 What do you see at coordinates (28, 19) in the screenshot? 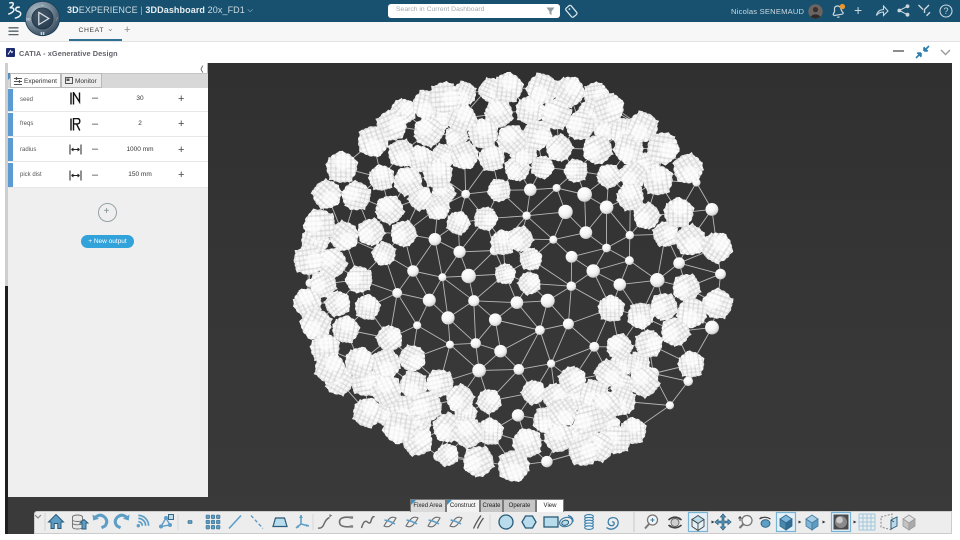
I see `svg-text: 3D` at bounding box center [28, 19].